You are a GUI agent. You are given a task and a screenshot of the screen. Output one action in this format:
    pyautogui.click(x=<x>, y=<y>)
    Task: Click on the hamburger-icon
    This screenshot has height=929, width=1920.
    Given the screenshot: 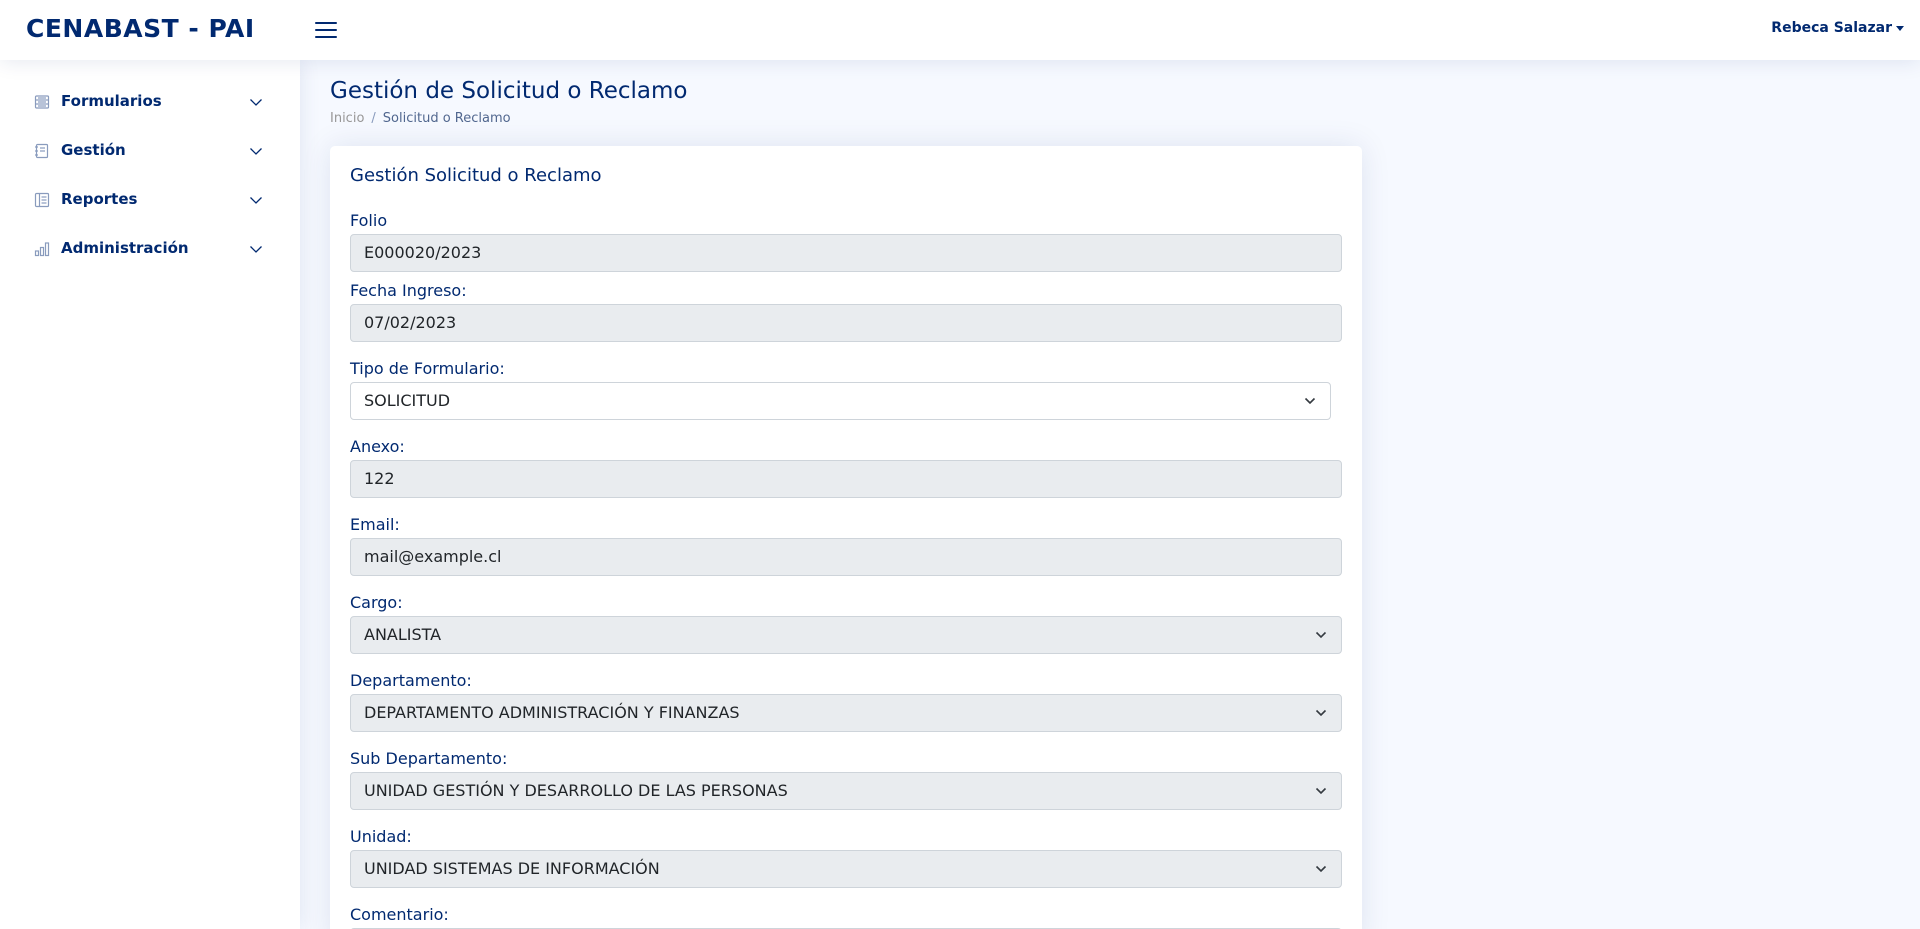 What is the action you would take?
    pyautogui.click(x=326, y=23)
    